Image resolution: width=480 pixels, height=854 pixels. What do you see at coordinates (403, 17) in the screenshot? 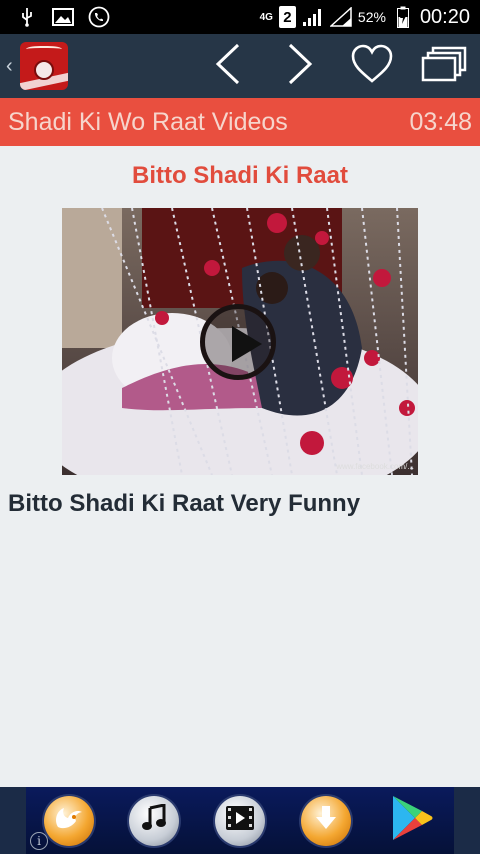
I see `battery-icon` at bounding box center [403, 17].